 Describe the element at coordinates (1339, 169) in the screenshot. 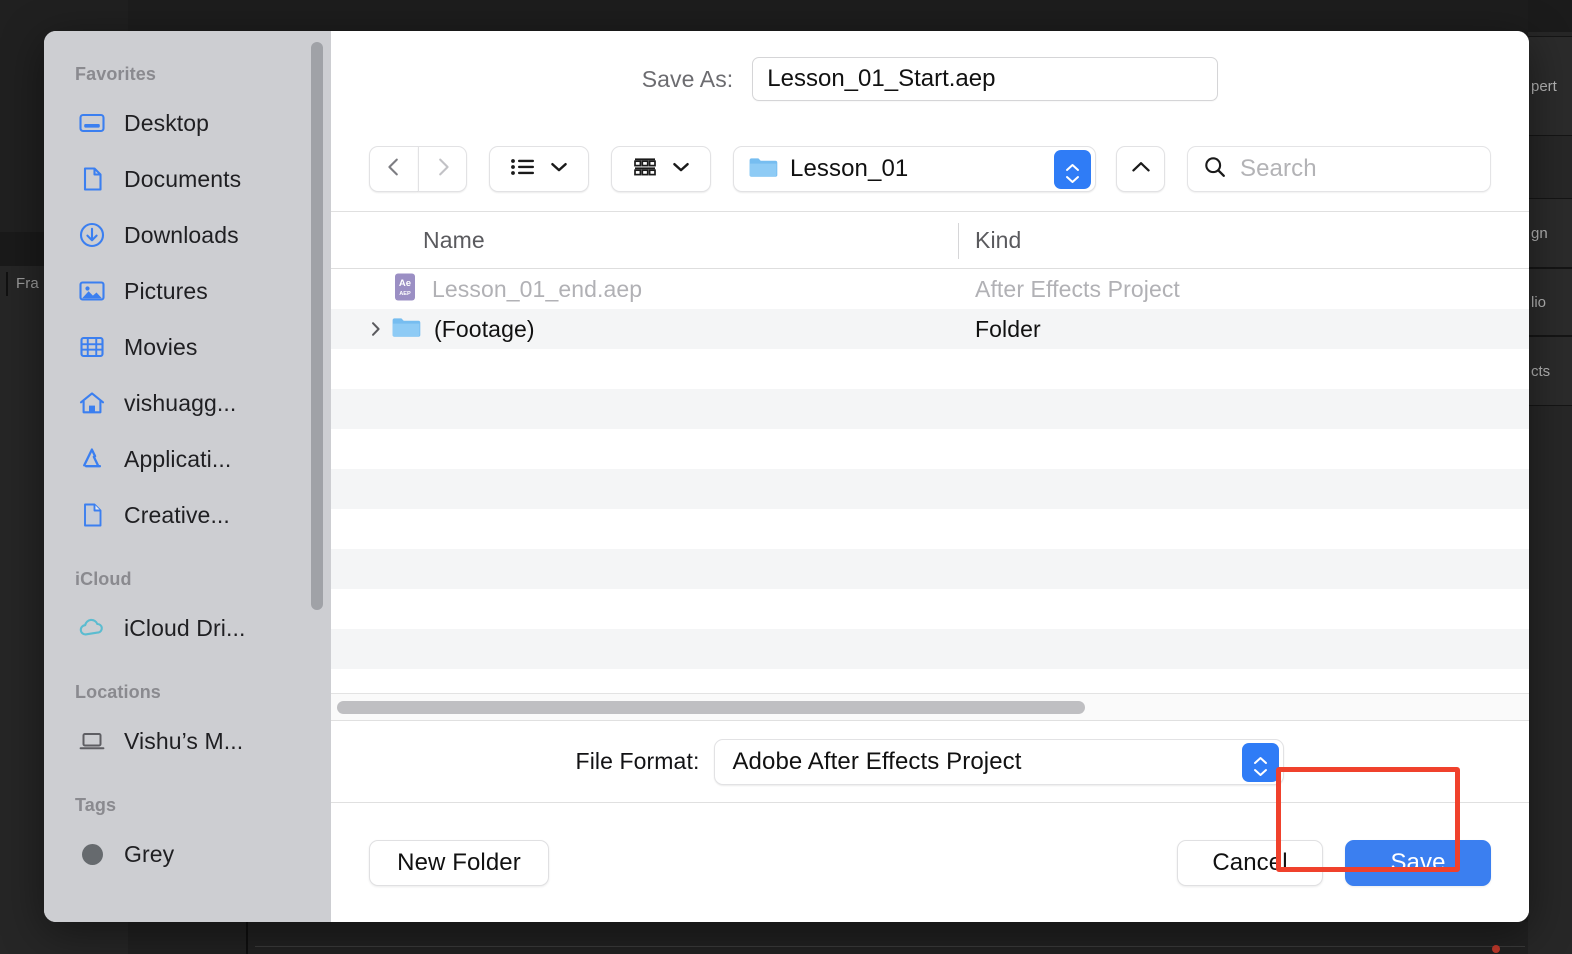

I see `search-field: Search` at that location.